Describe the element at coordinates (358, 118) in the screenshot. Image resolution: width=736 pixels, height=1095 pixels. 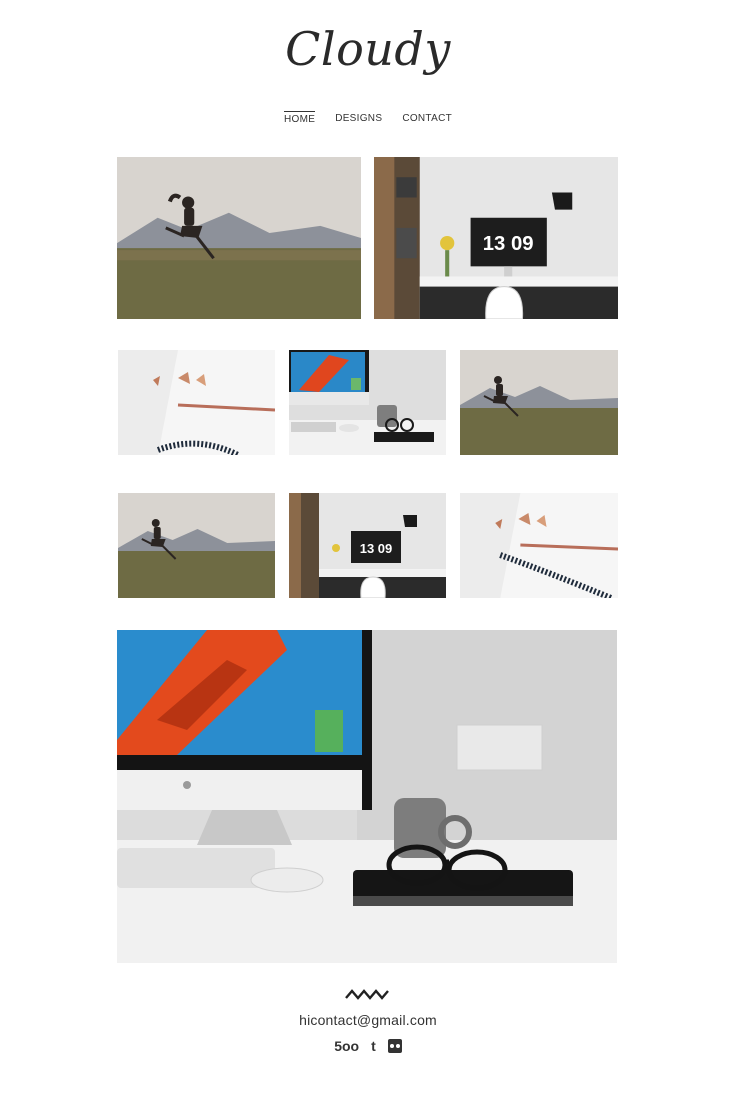
I see `nav-designs: DESIGNS` at that location.